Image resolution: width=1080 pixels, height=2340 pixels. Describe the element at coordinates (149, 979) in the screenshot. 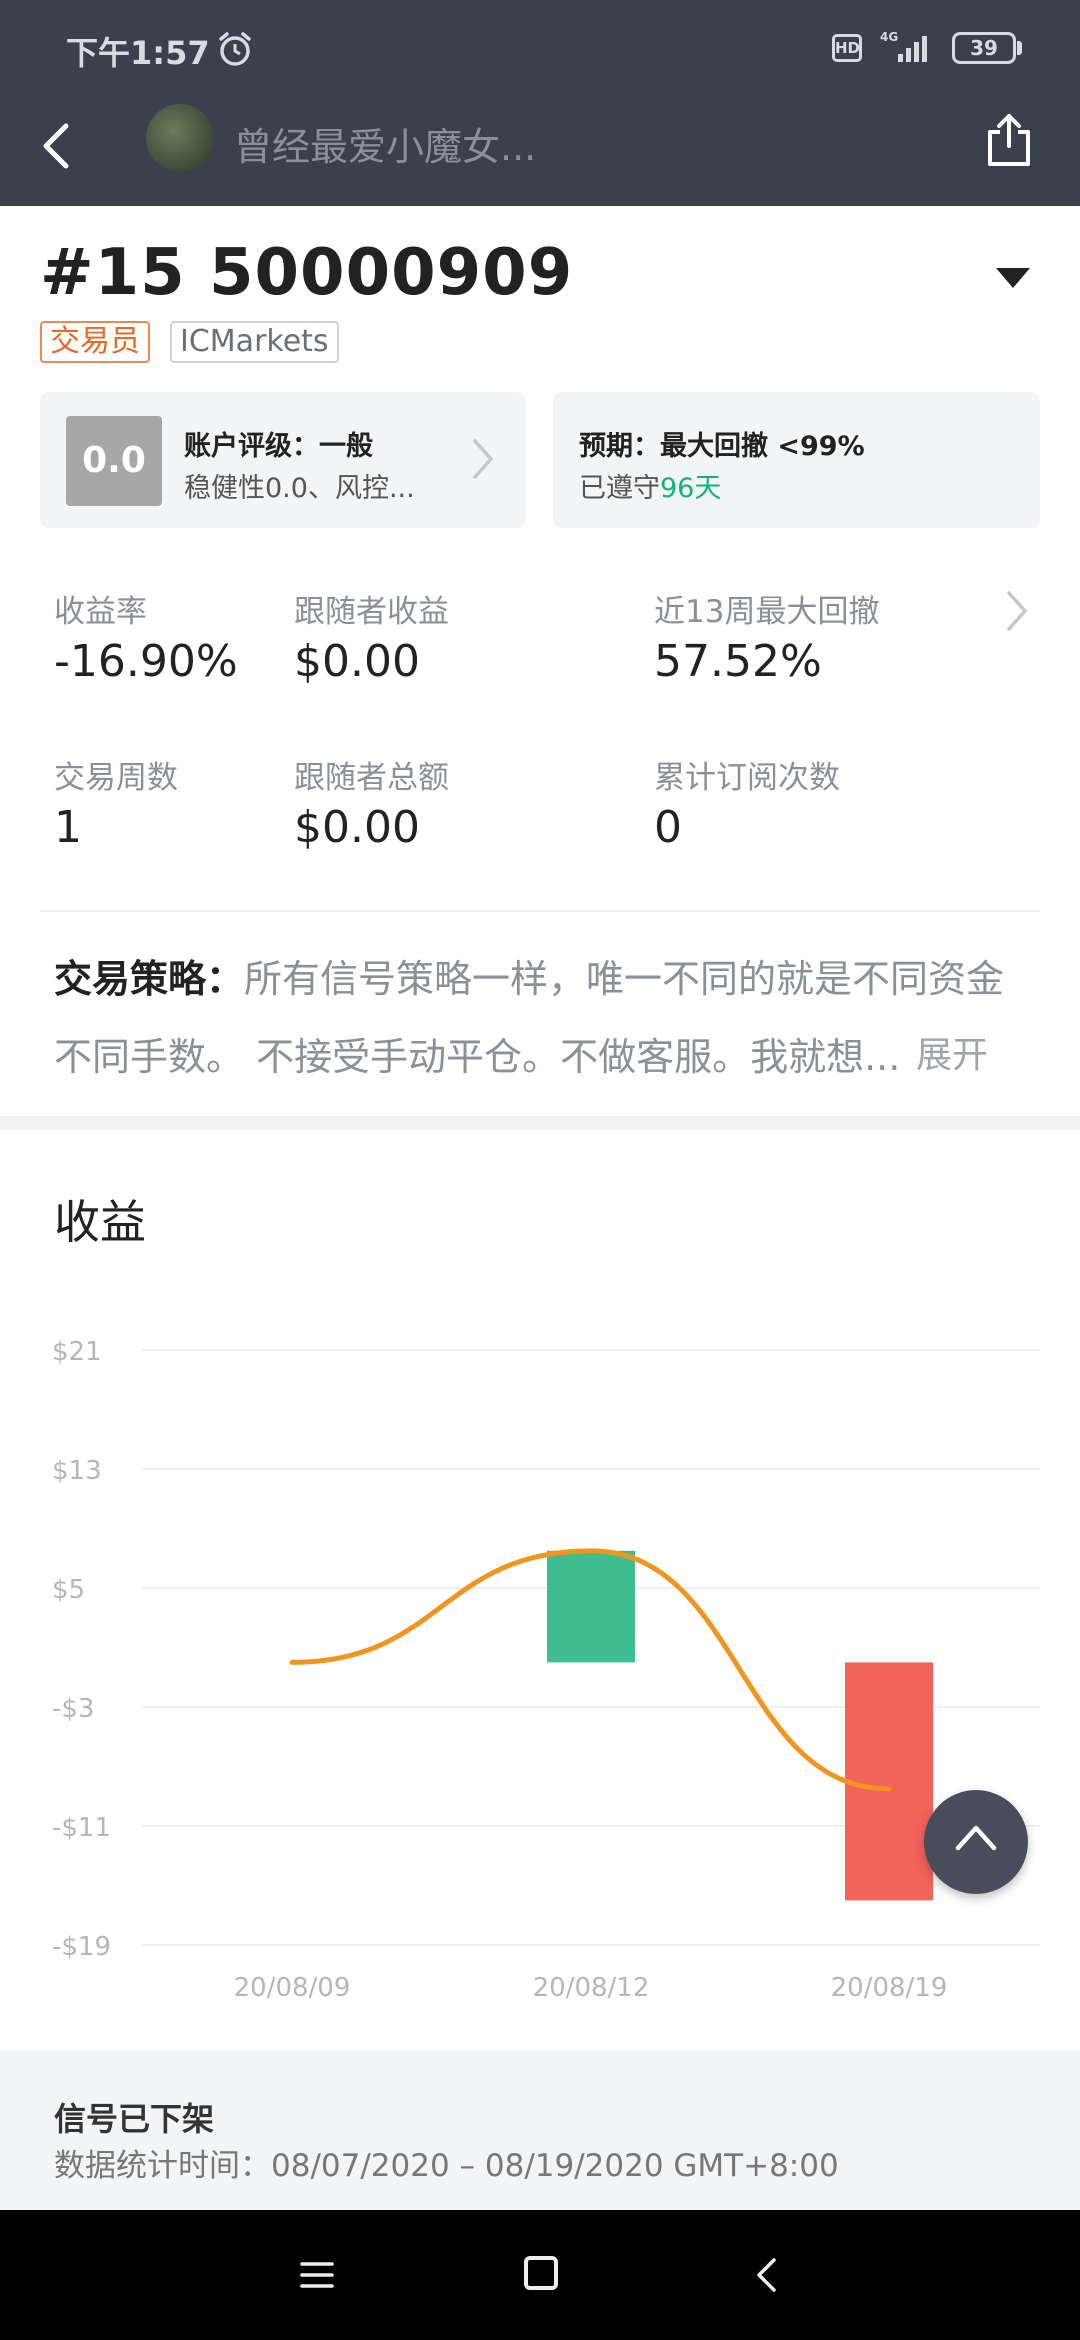

I see `strategy-label: 交易策略：` at that location.